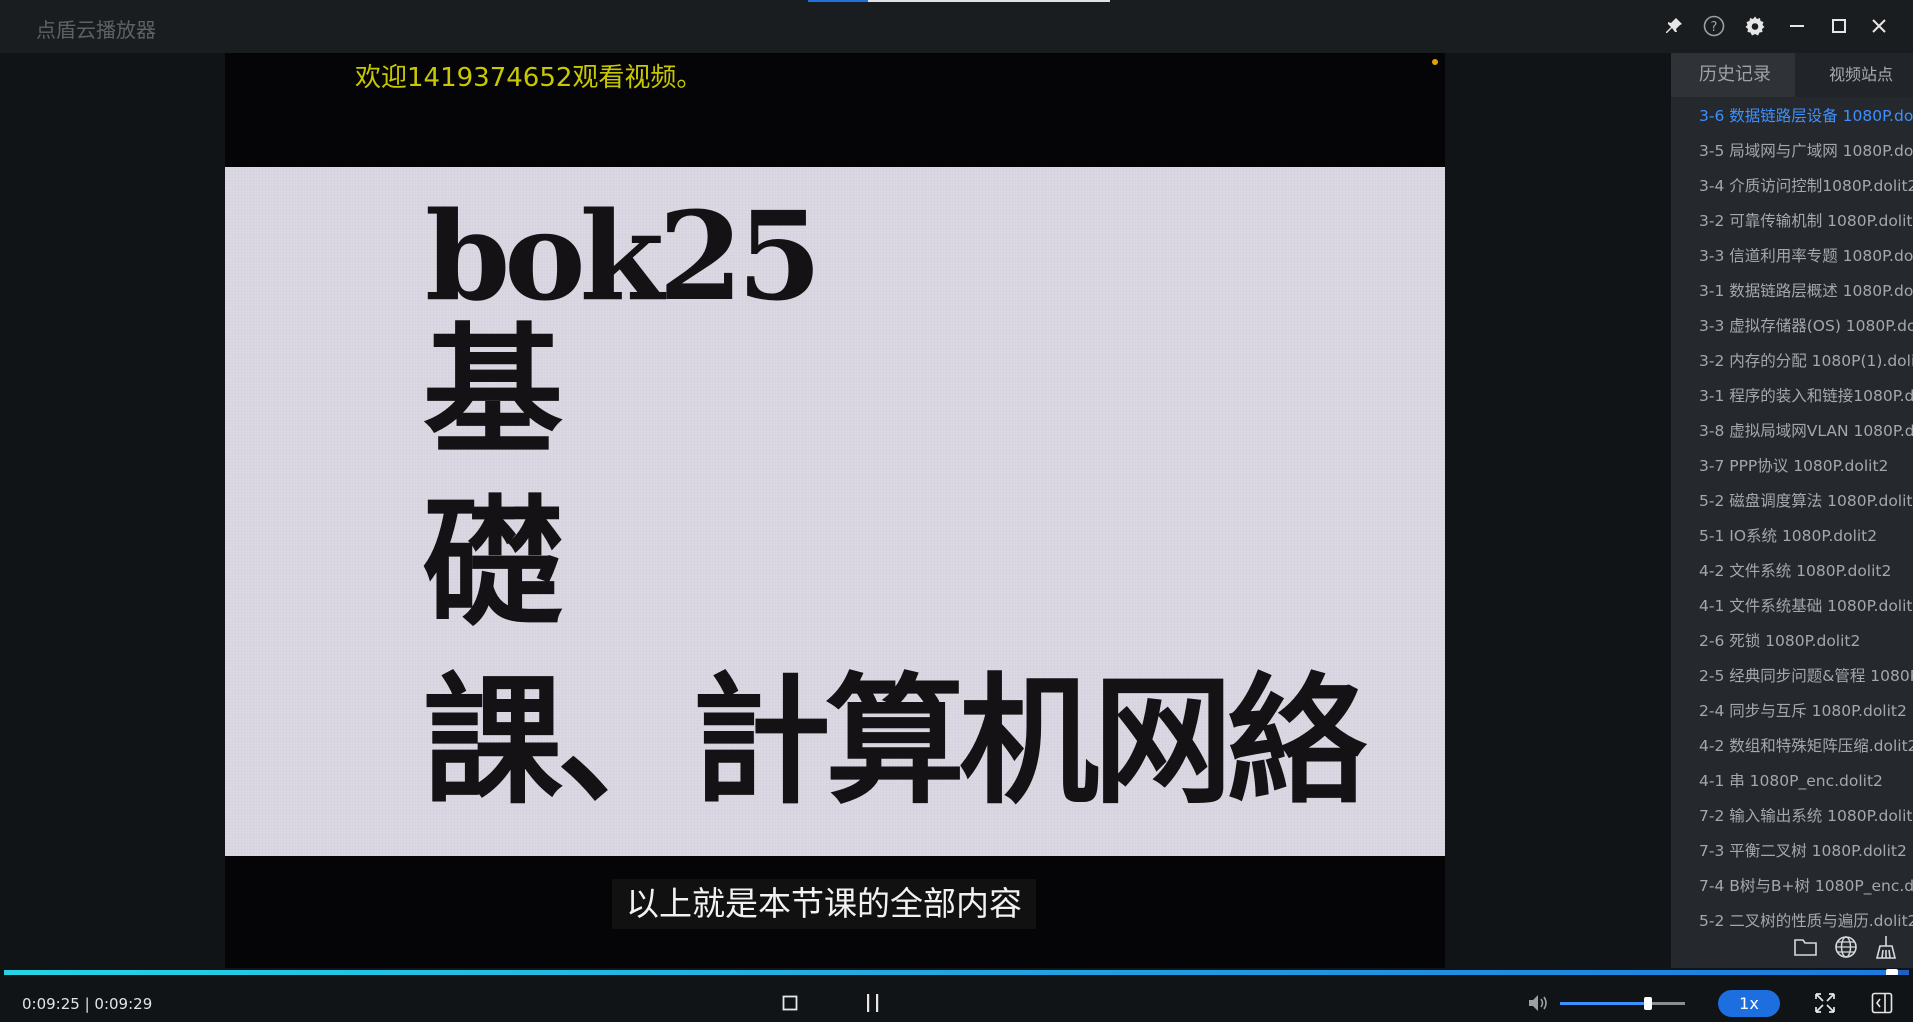 Image resolution: width=1913 pixels, height=1022 pixels. I want to click on time-display: 0:09:25 | 0:09:29, so click(87, 1004).